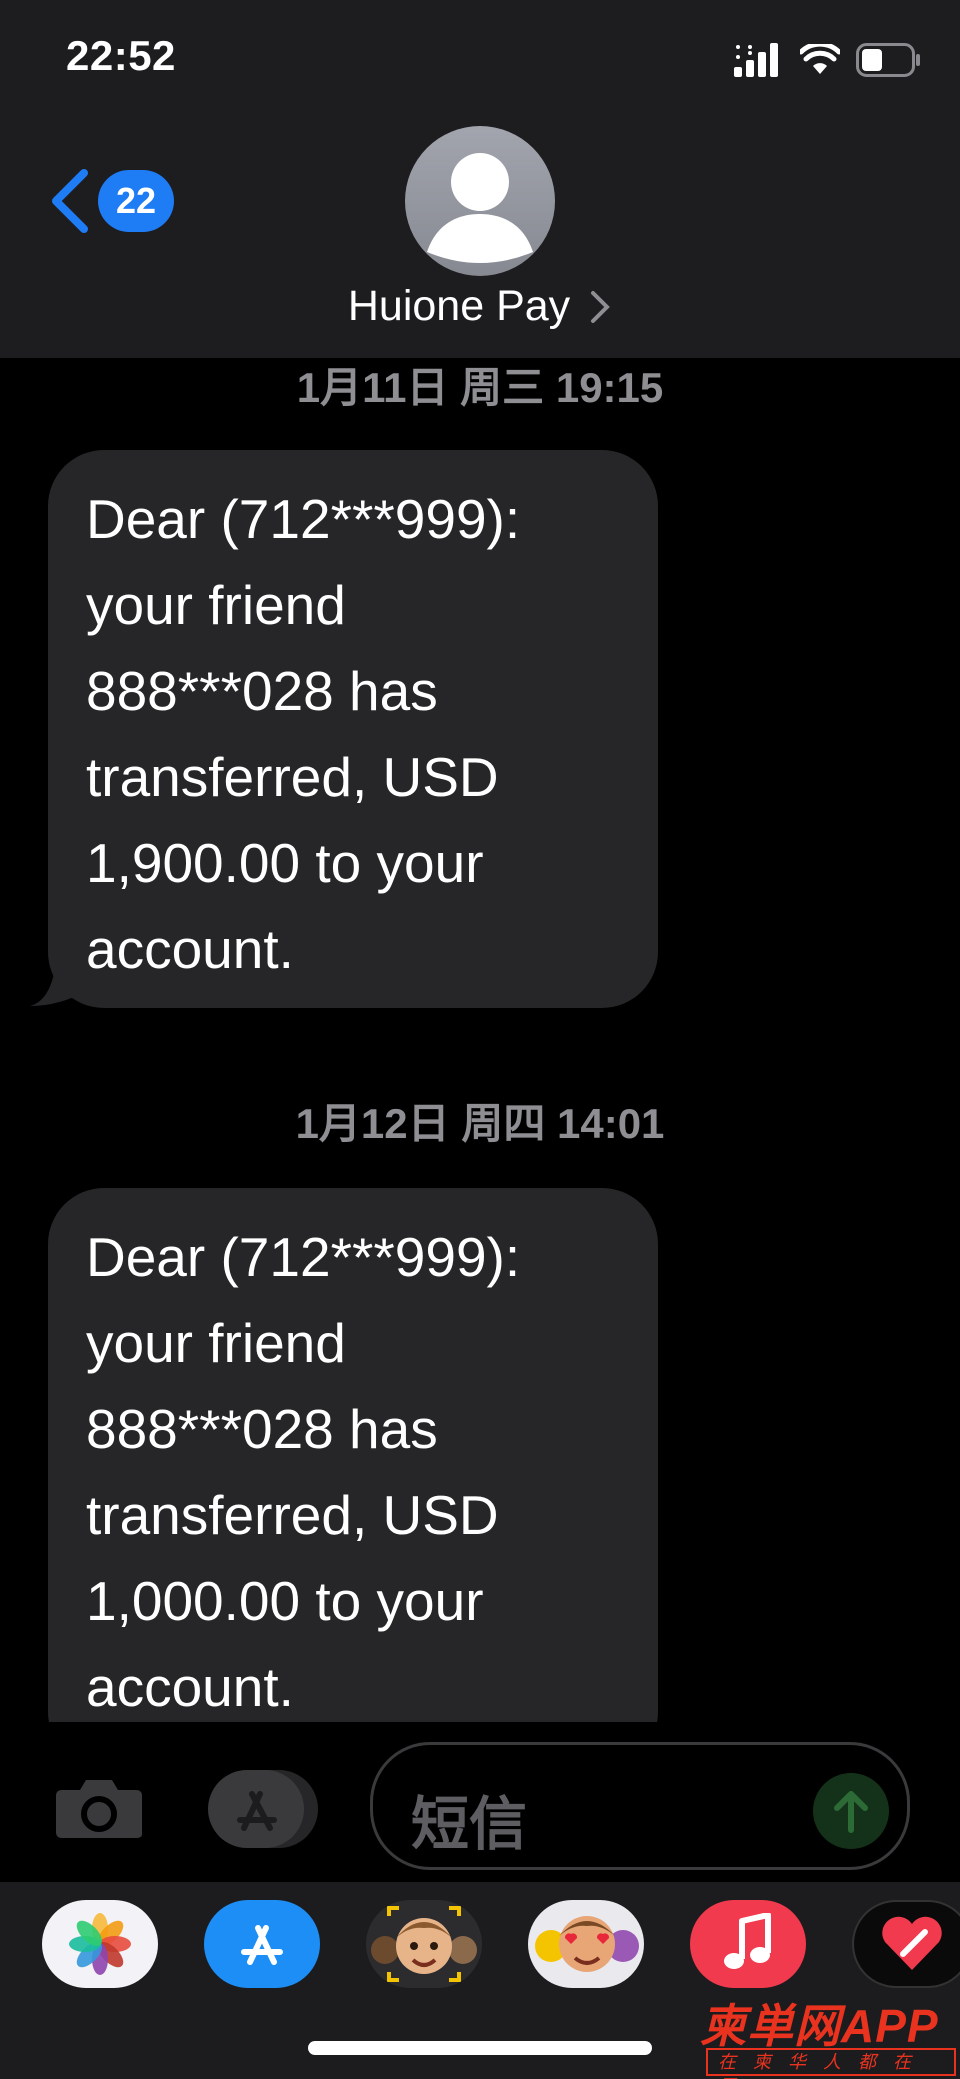  I want to click on watermark-title: 柬単网APP, so click(819, 2026).